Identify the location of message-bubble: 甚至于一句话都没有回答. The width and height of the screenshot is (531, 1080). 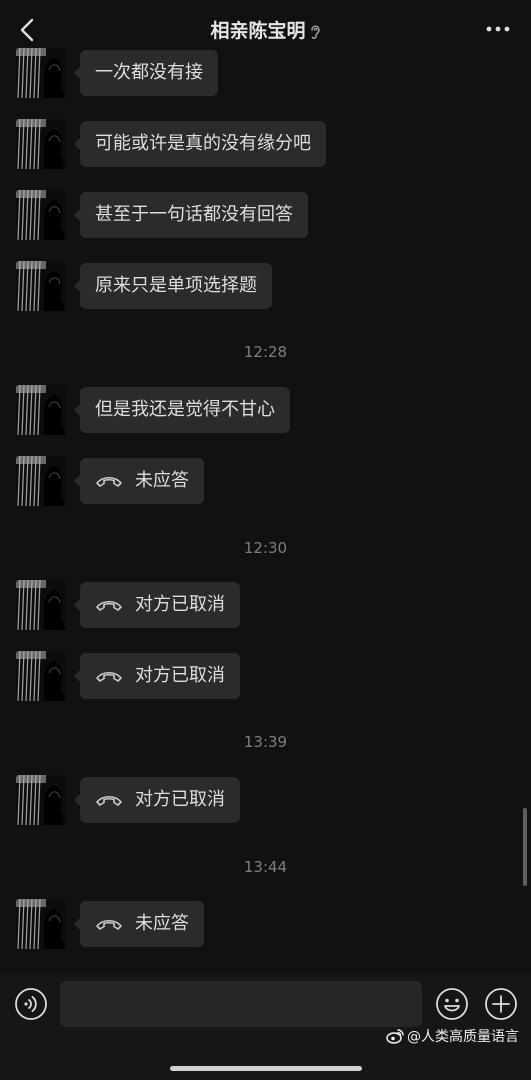
(191, 215).